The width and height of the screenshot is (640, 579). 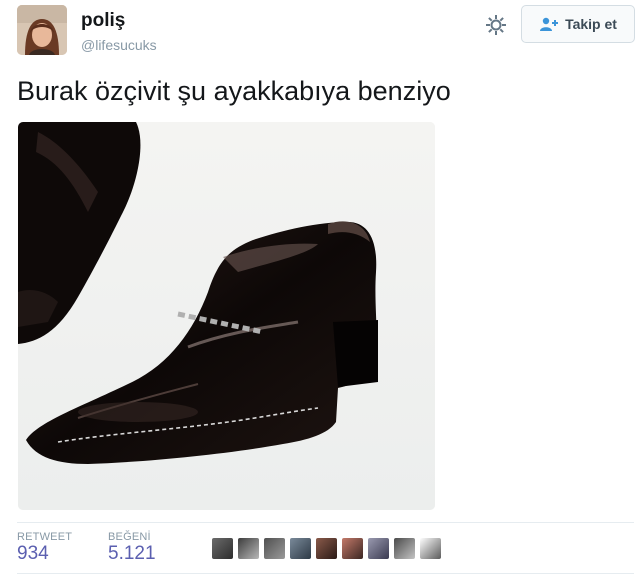 I want to click on tweet-text: Burak özçivit şu ayakkabıya benziyo, so click(x=234, y=91).